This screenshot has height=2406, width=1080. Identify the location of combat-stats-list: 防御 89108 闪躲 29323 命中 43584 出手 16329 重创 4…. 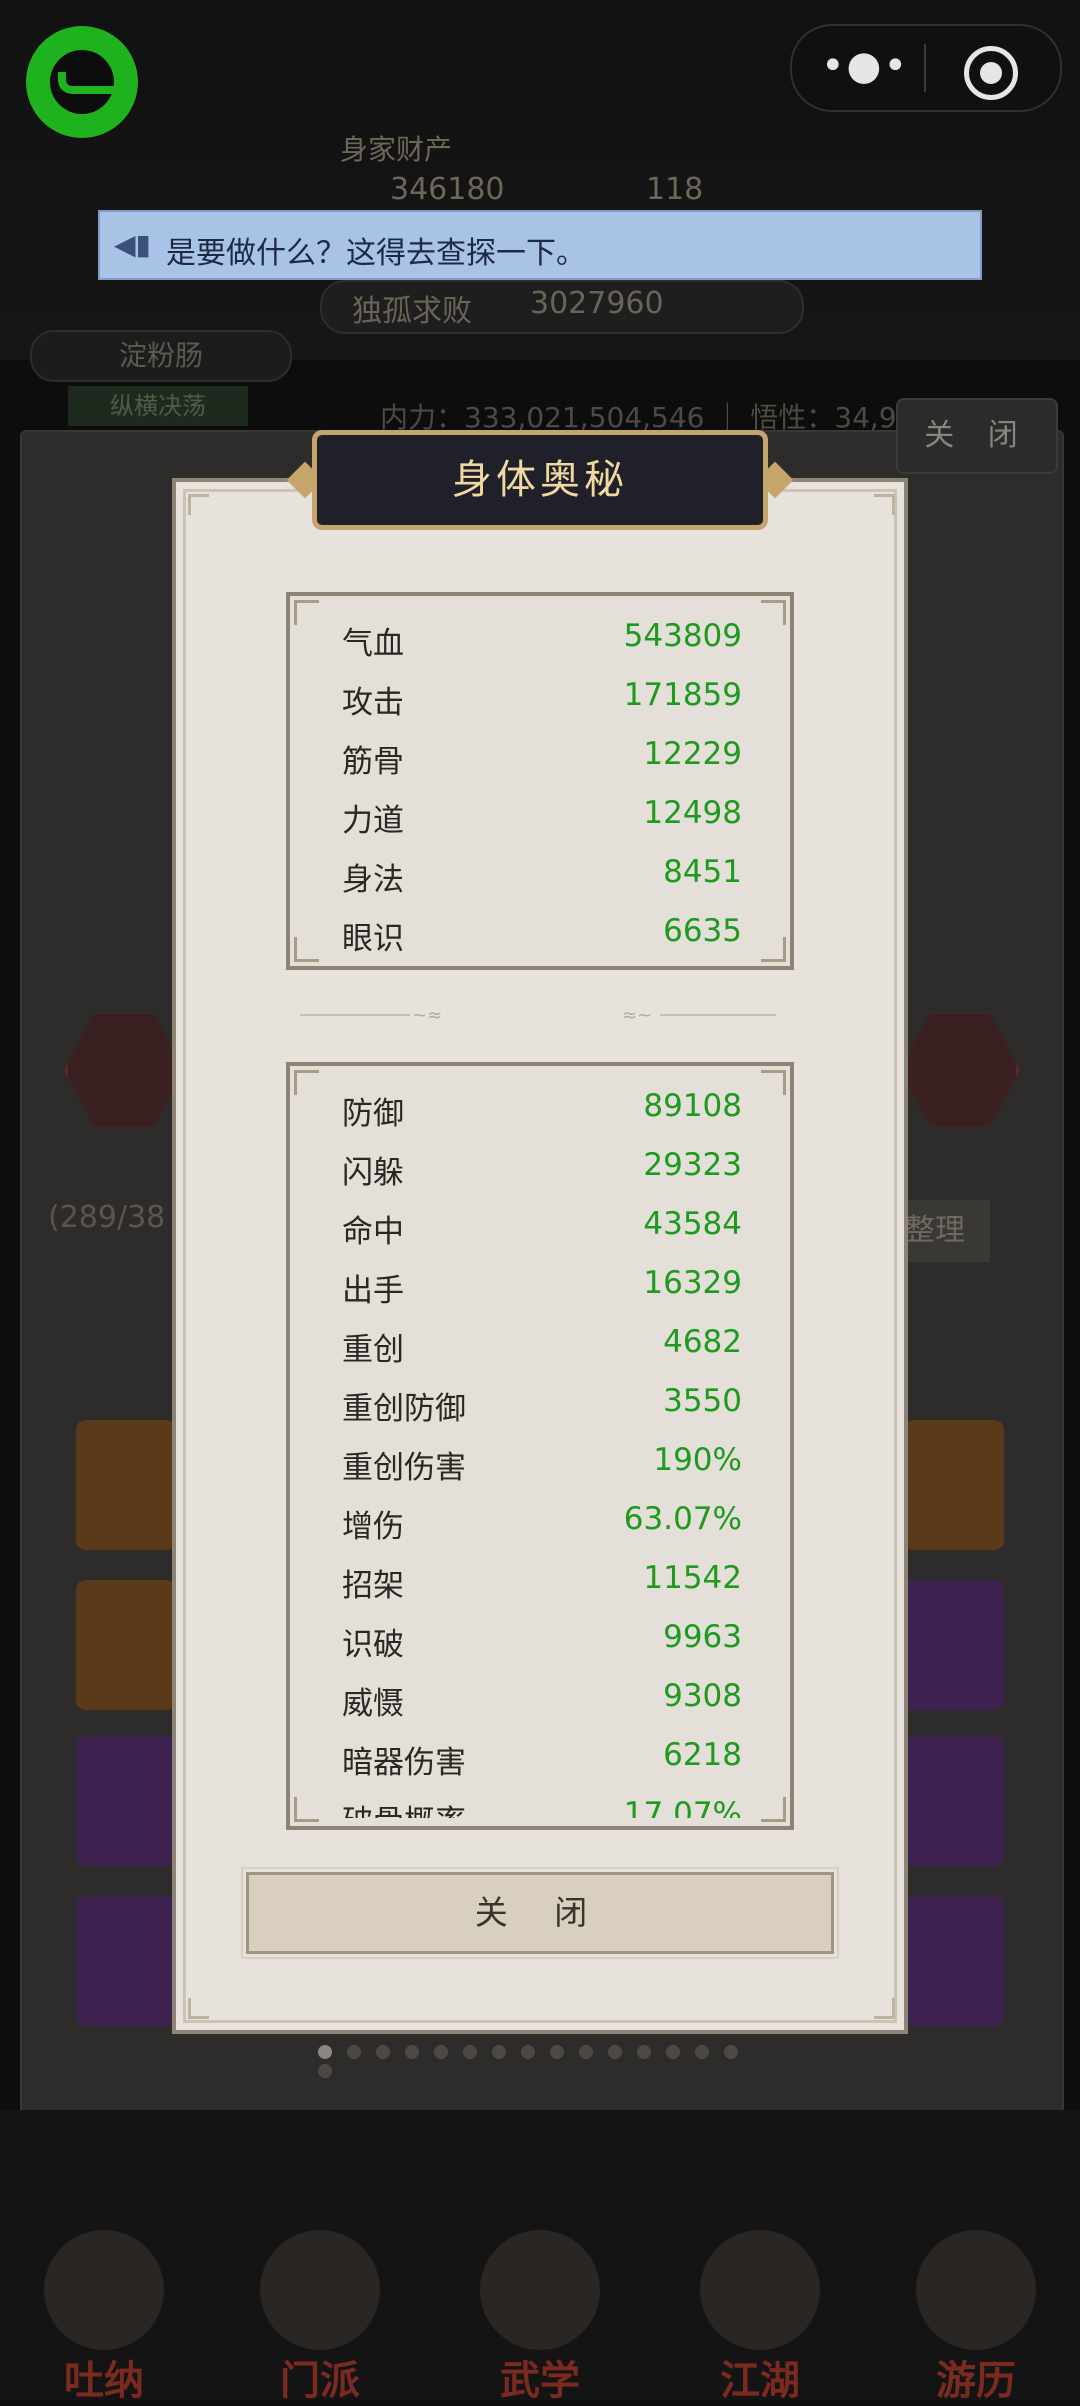
(538, 1449).